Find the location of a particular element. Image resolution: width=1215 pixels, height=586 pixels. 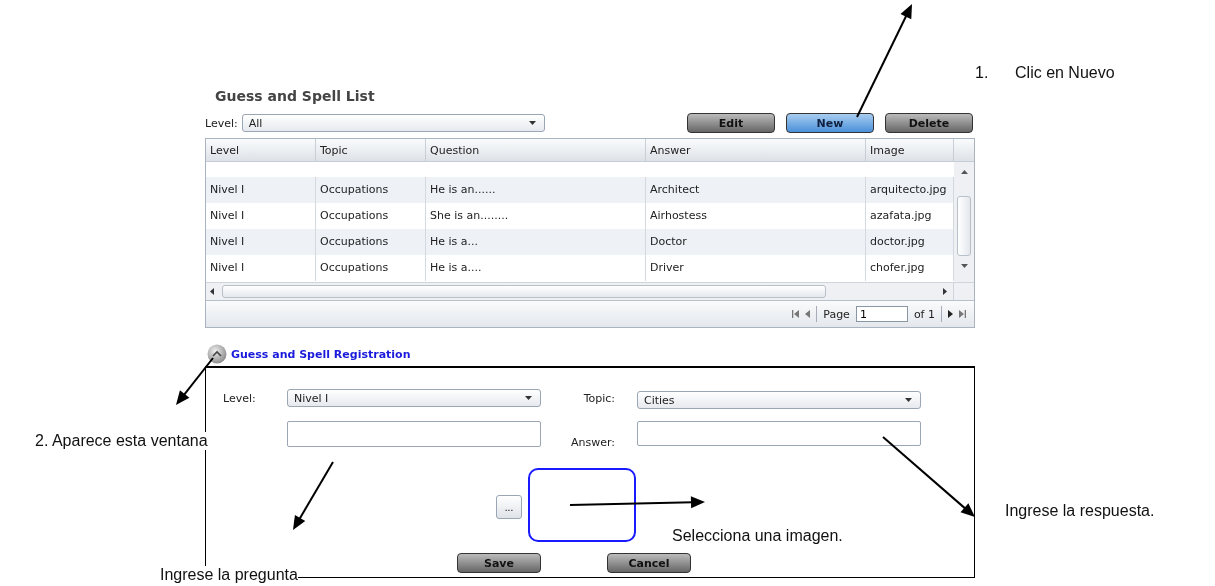

last-page-icon is located at coordinates (962, 314).